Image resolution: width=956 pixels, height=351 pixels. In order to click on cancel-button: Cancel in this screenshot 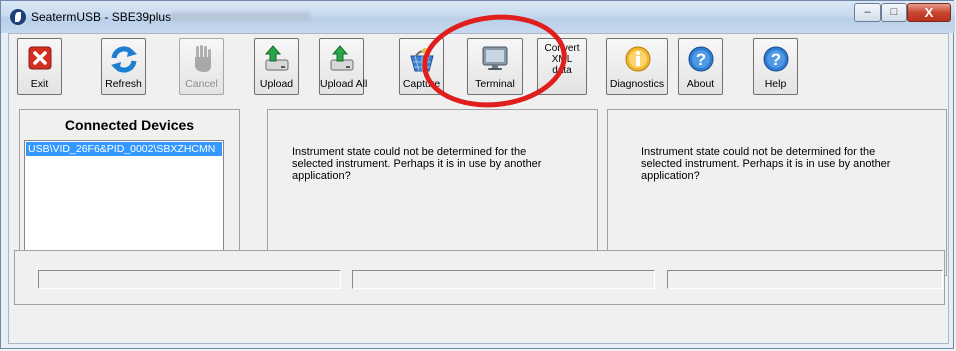, I will do `click(201, 66)`.